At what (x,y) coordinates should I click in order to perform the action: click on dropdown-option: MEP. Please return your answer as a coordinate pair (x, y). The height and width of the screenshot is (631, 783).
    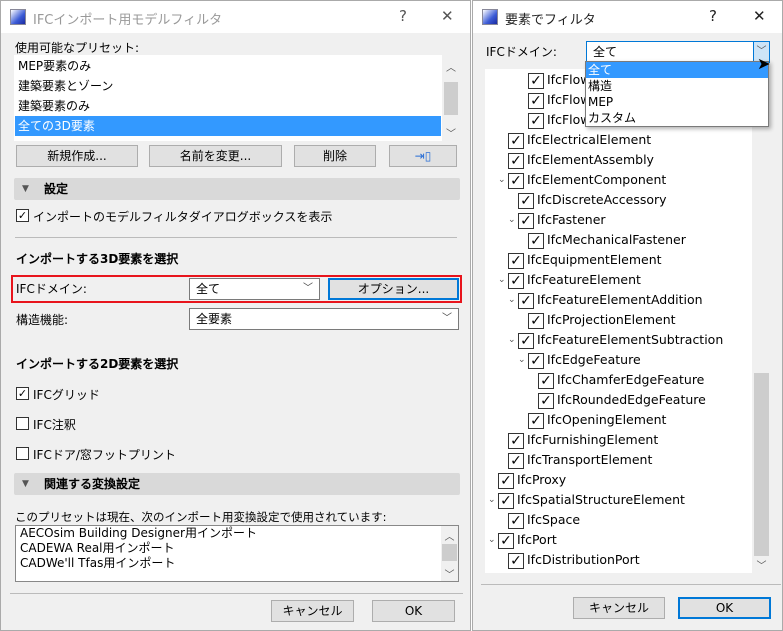
    Looking at the image, I should click on (677, 102).